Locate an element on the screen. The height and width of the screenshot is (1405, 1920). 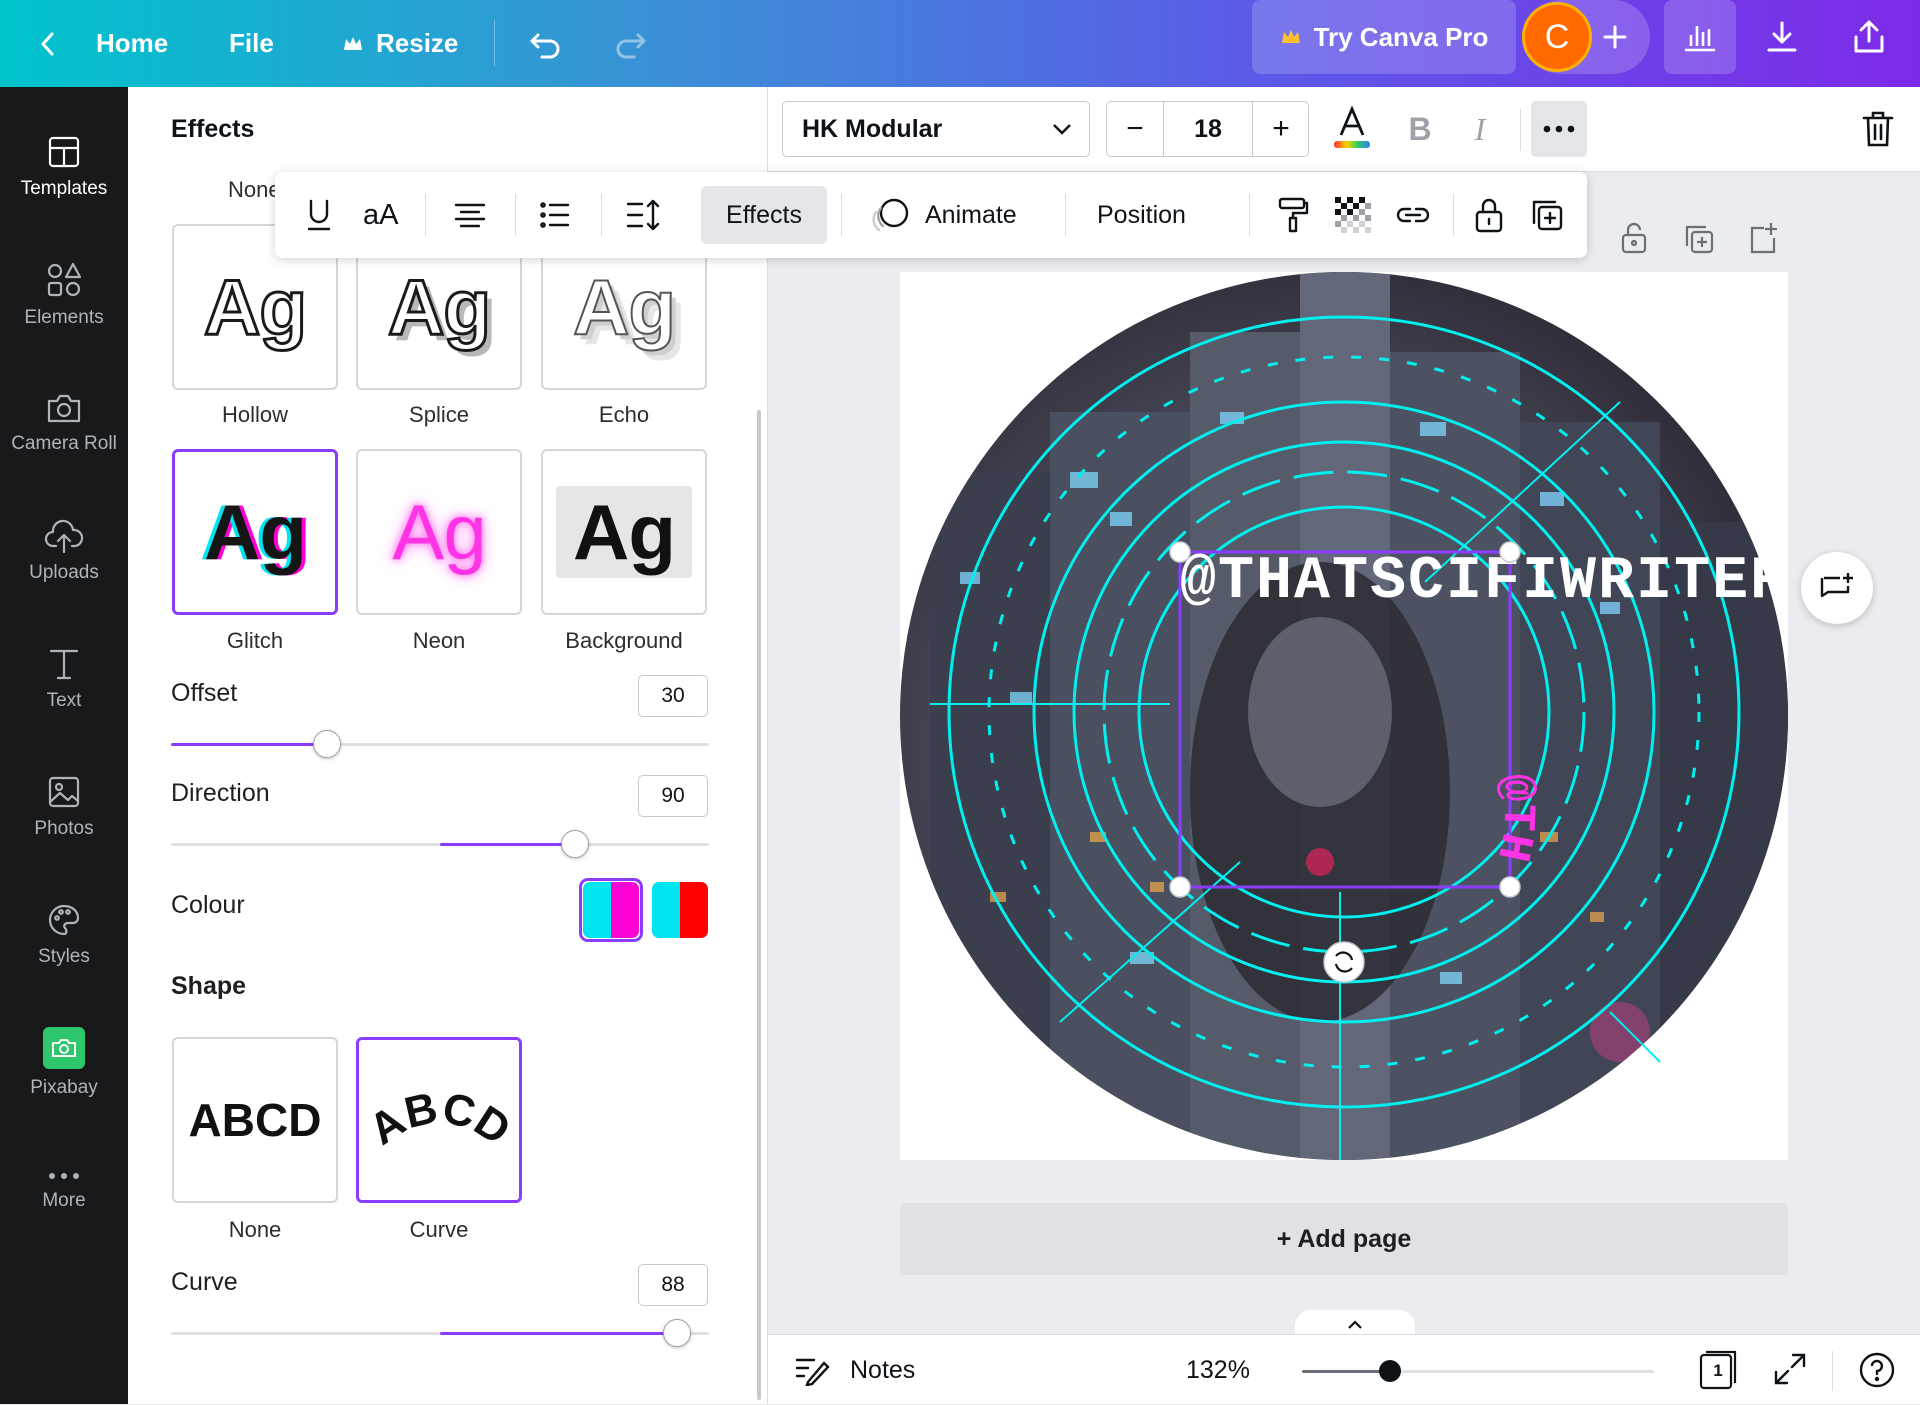
add-comment-button is located at coordinates (1837, 588).